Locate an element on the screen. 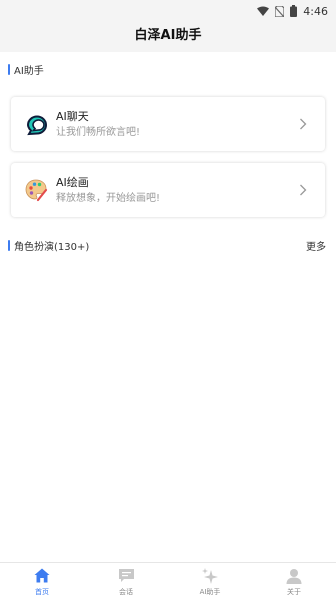  bottom-tab-bar: 首页 会话 AI助手 关于 is located at coordinates (168, 581).